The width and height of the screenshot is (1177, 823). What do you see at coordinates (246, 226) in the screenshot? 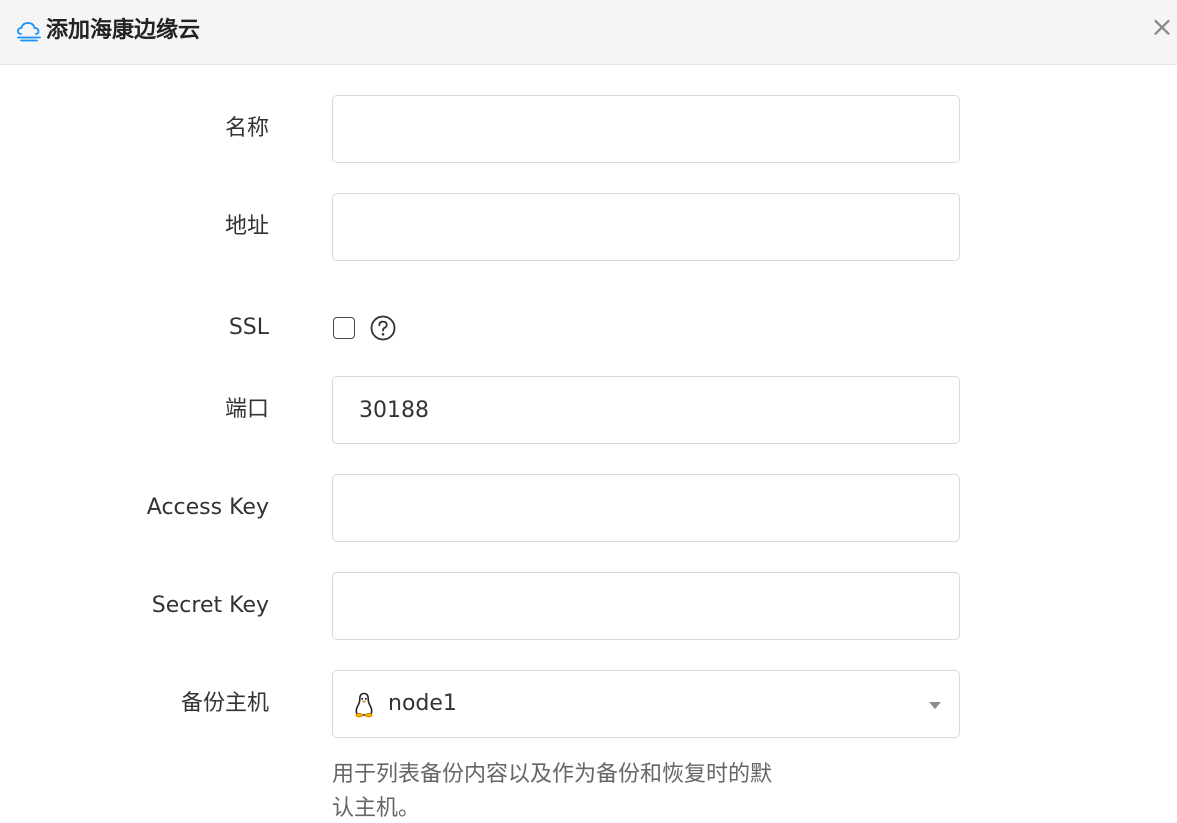
I see `address-label: 地址` at bounding box center [246, 226].